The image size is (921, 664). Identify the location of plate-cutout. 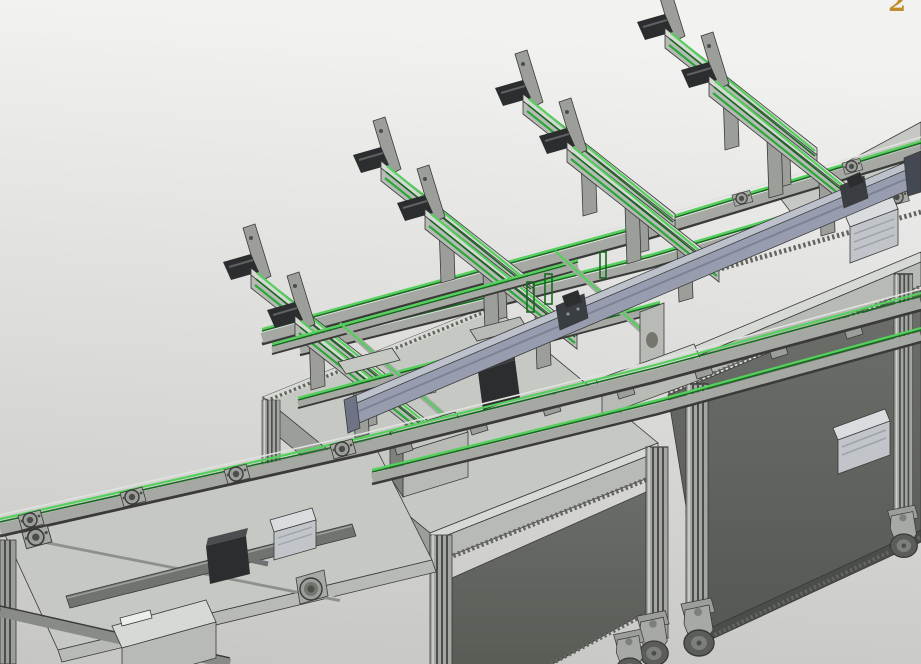
(652, 340).